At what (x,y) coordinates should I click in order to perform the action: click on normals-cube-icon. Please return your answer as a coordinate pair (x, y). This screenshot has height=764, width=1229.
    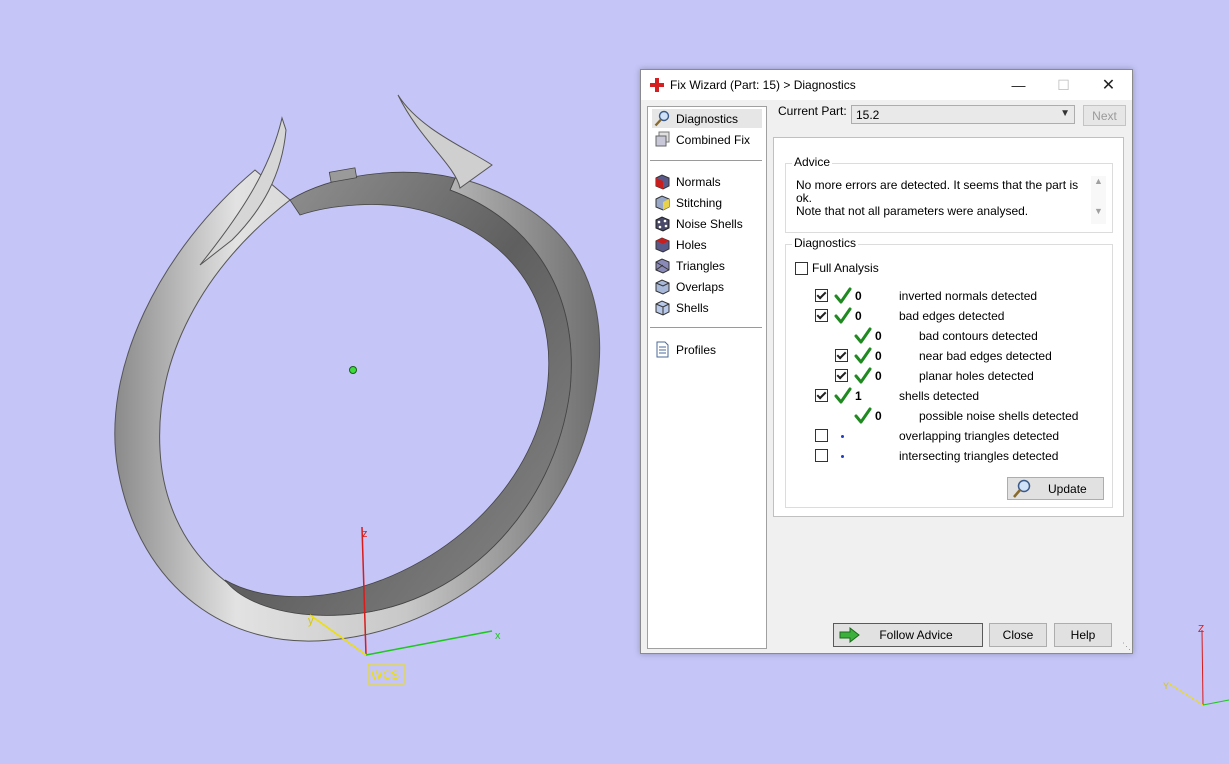
    Looking at the image, I should click on (662, 182).